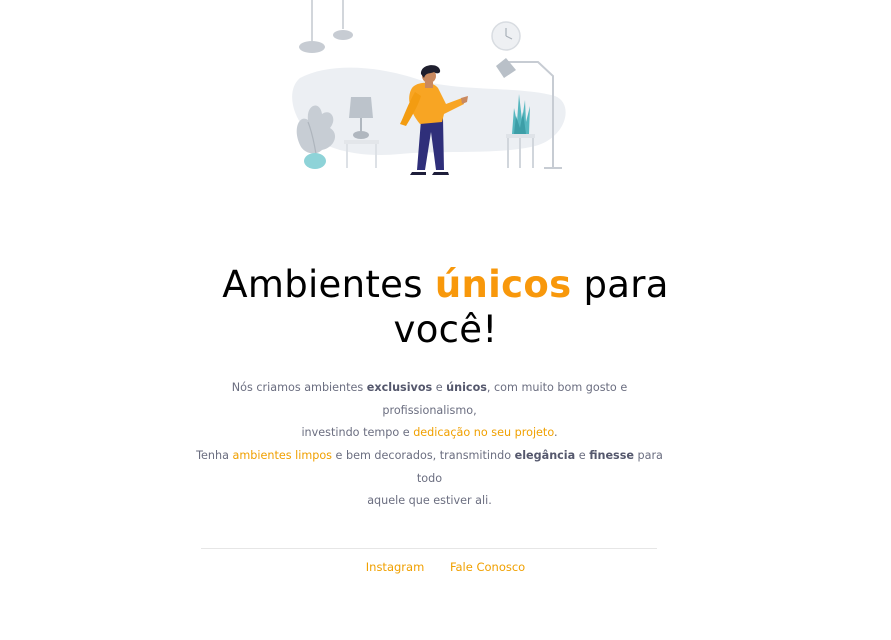 The height and width of the screenshot is (640, 891). Describe the element at coordinates (399, 387) in the screenshot. I see `intro-bold-exclusivos: exclusivos` at that location.